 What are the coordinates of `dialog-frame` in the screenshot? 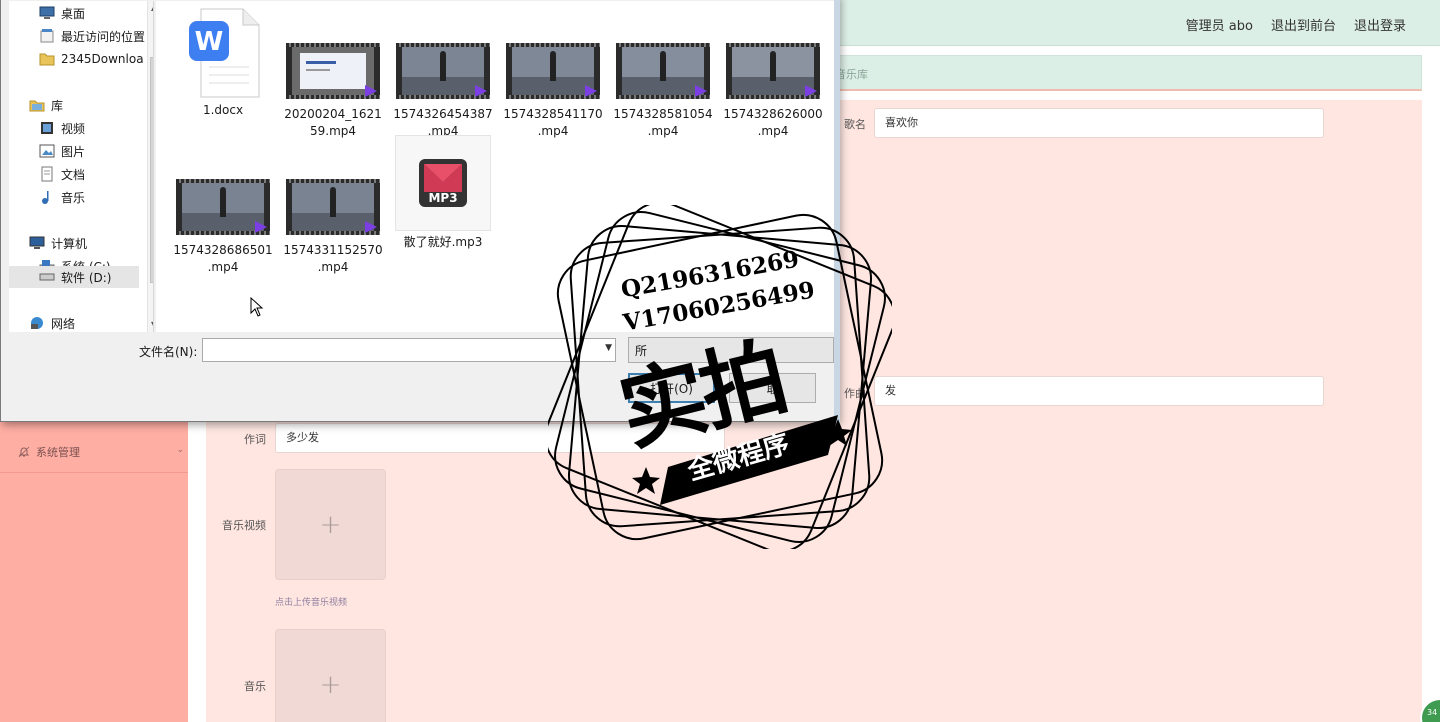 It's located at (837, 211).